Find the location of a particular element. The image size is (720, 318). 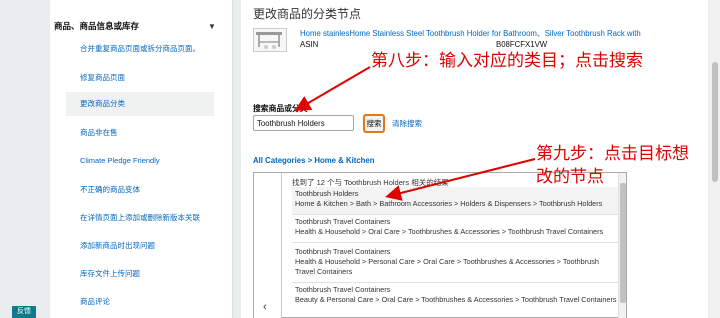

nav-item-reviews: 商品评论 is located at coordinates (155, 302).